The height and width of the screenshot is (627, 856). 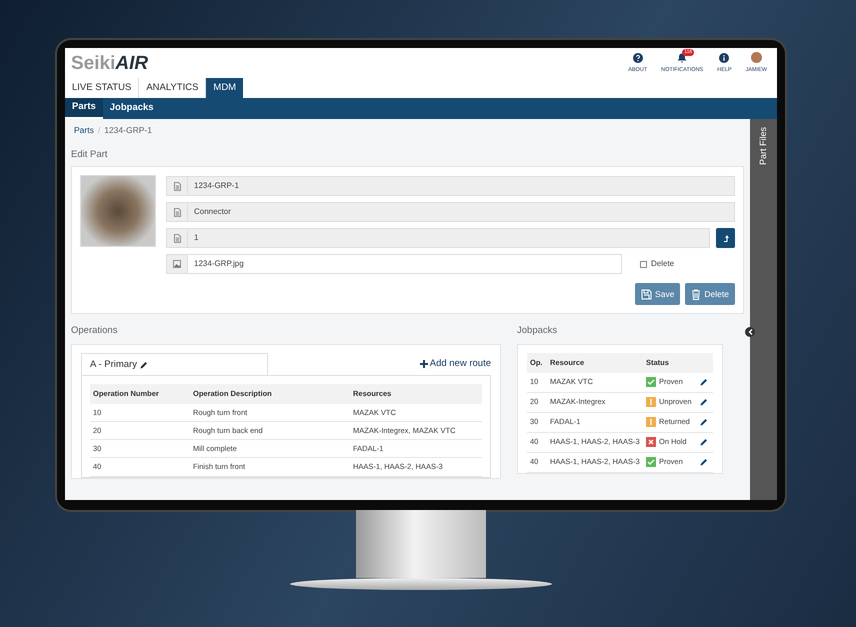 What do you see at coordinates (424, 364) in the screenshot?
I see `plus-icon` at bounding box center [424, 364].